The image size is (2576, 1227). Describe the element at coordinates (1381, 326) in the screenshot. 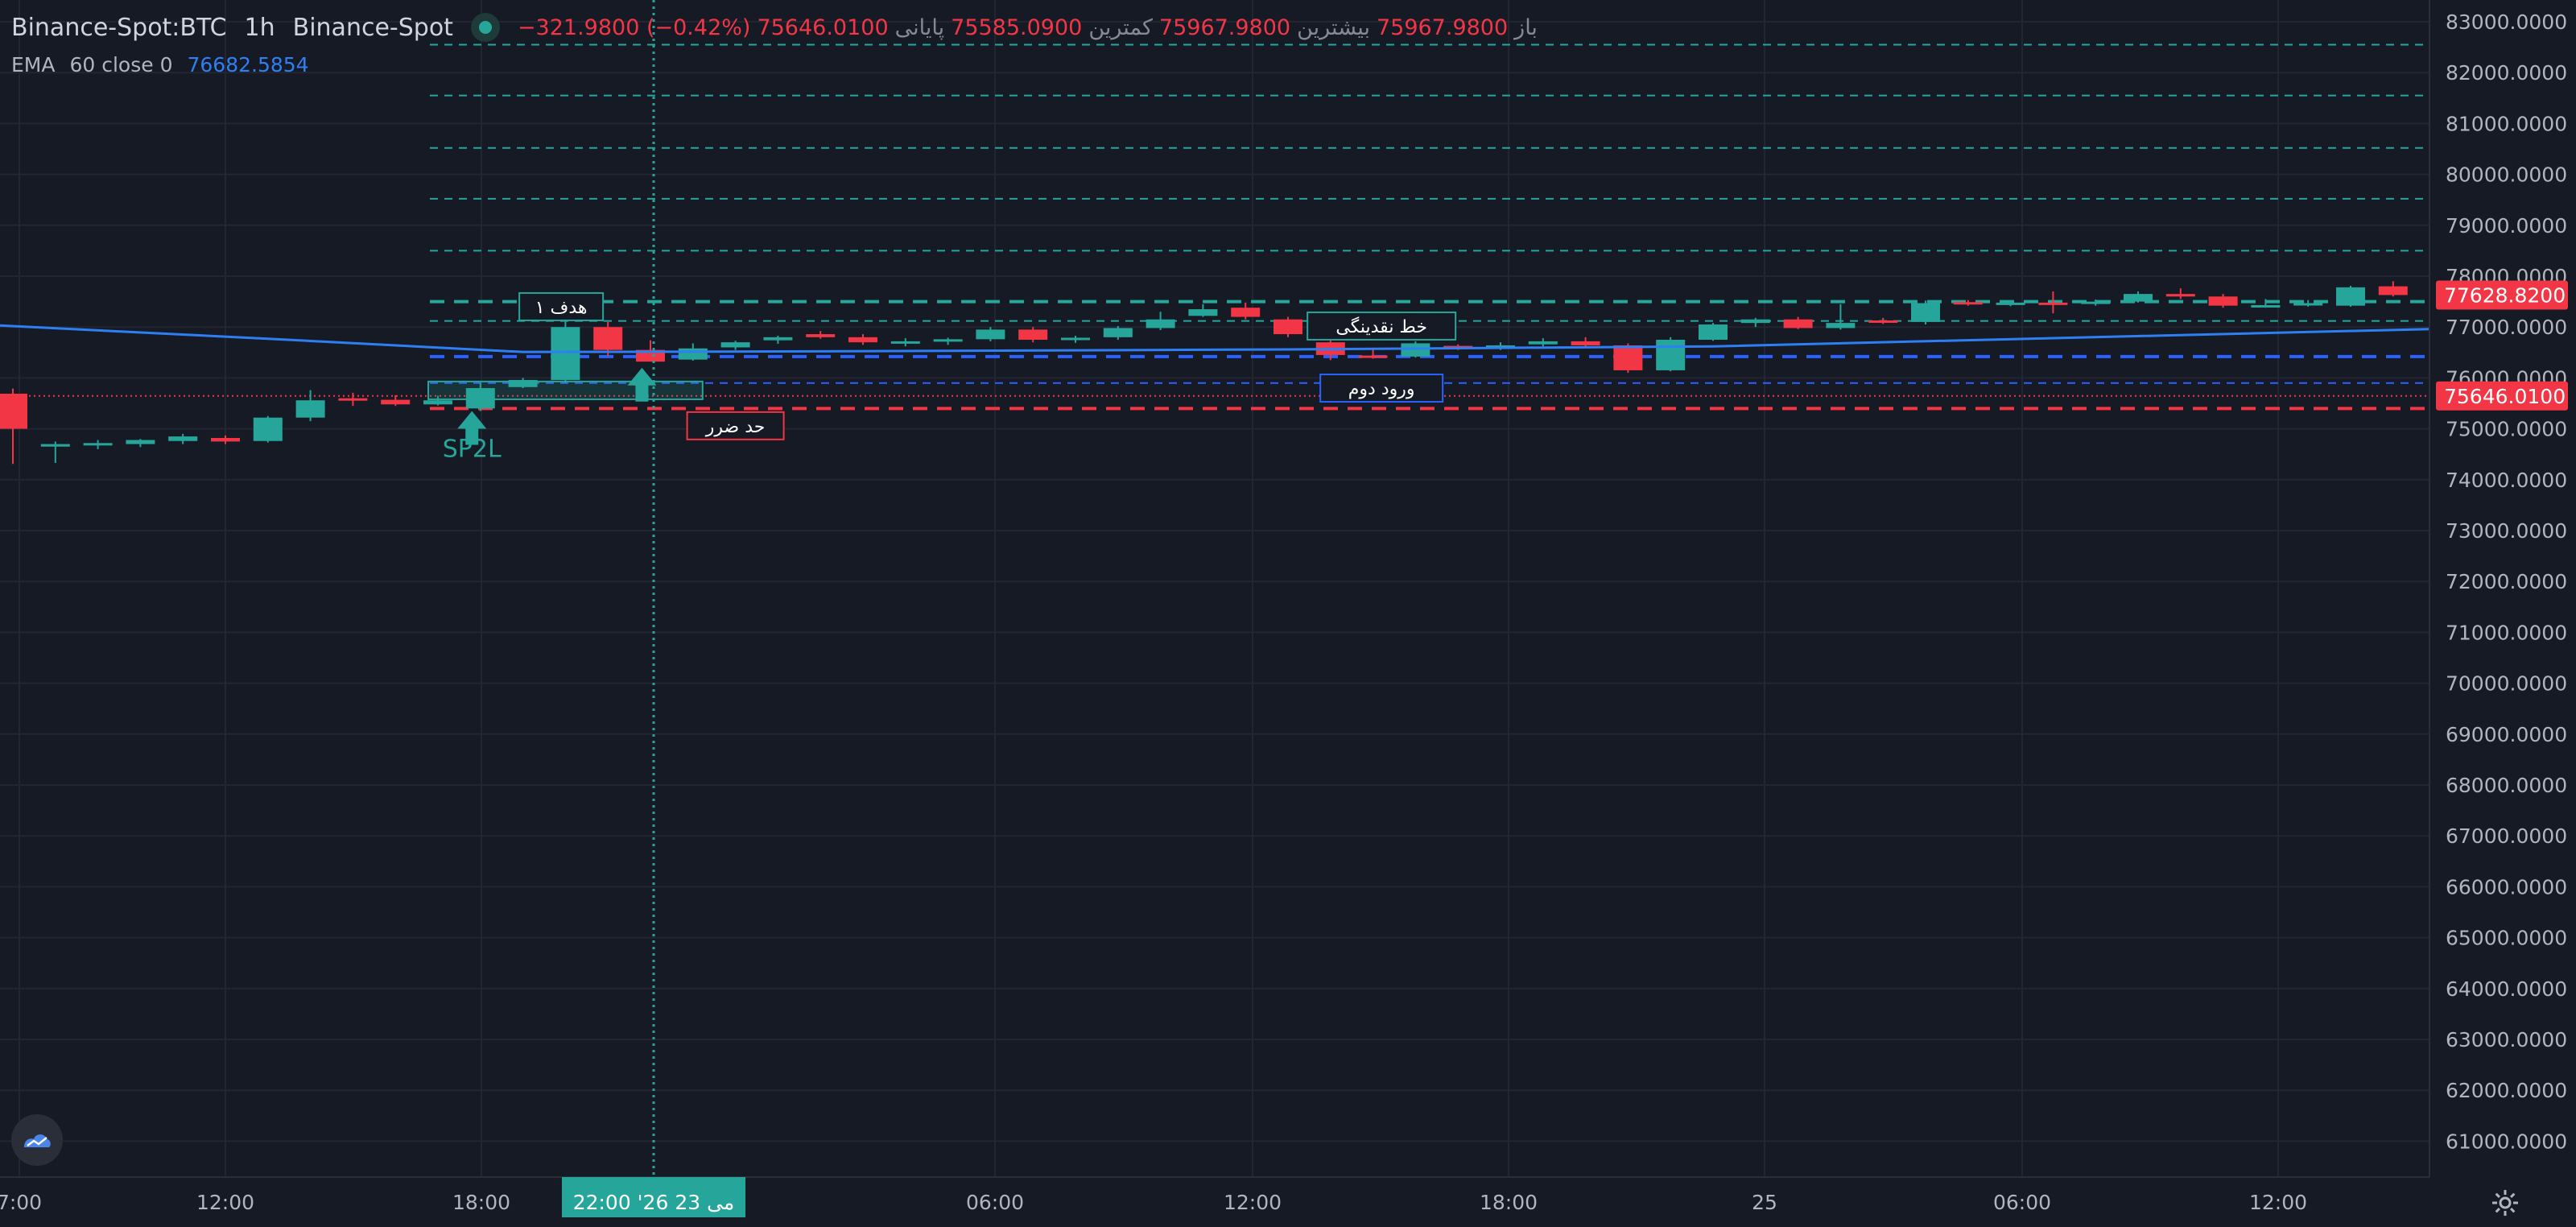

I see `annotation-label: خط نقدینگی` at that location.